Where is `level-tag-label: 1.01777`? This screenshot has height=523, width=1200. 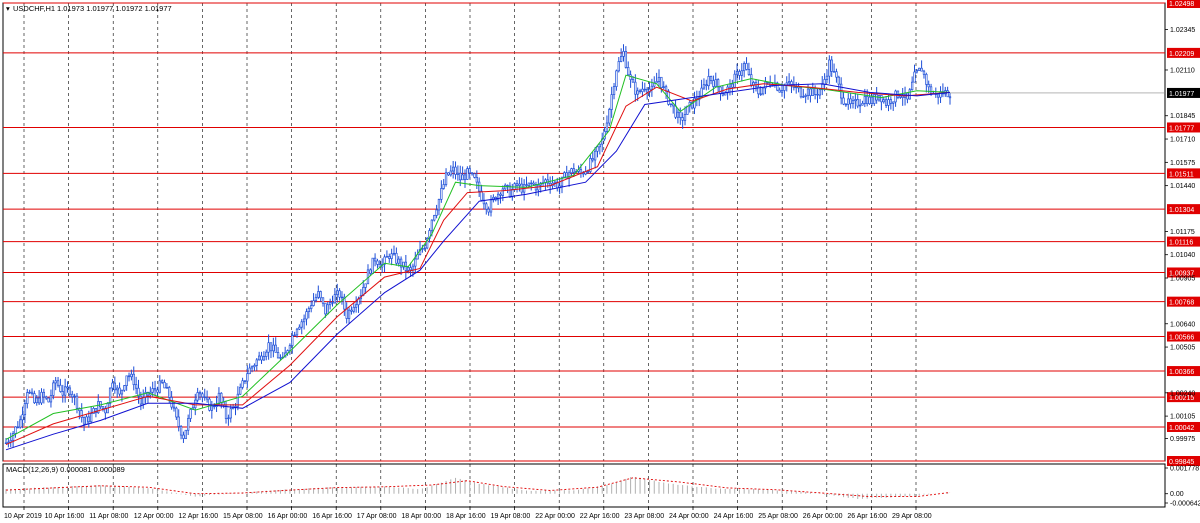 level-tag-label: 1.01777 is located at coordinates (1181, 128).